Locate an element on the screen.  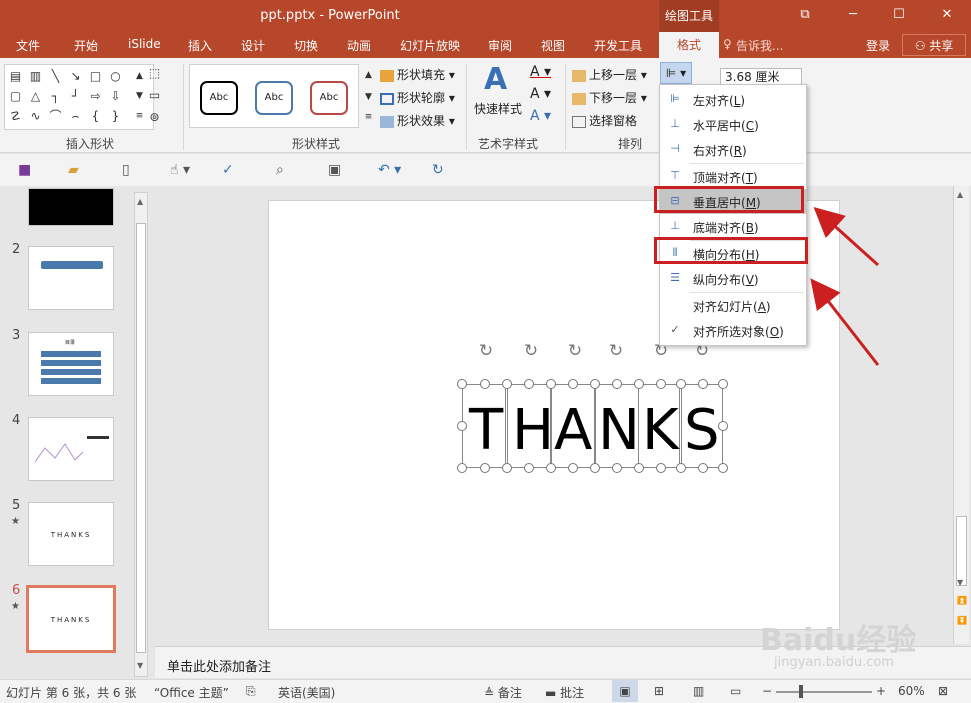
shape-style-black: Abc is located at coordinates (219, 98).